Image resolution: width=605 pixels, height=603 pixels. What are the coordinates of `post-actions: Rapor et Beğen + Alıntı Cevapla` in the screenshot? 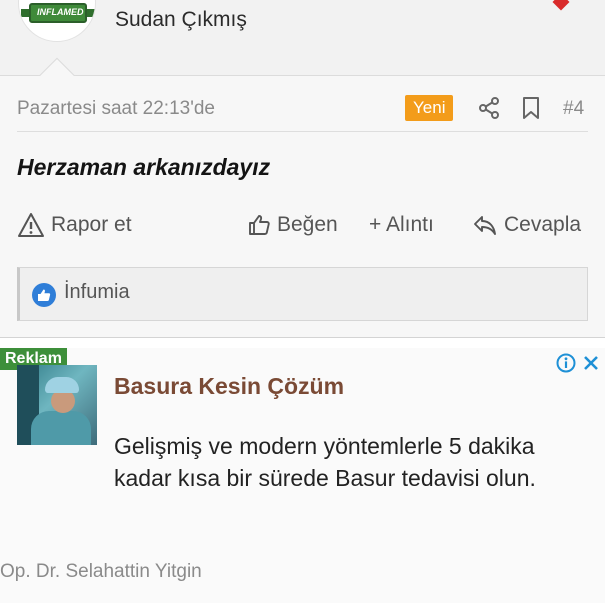 It's located at (302, 225).